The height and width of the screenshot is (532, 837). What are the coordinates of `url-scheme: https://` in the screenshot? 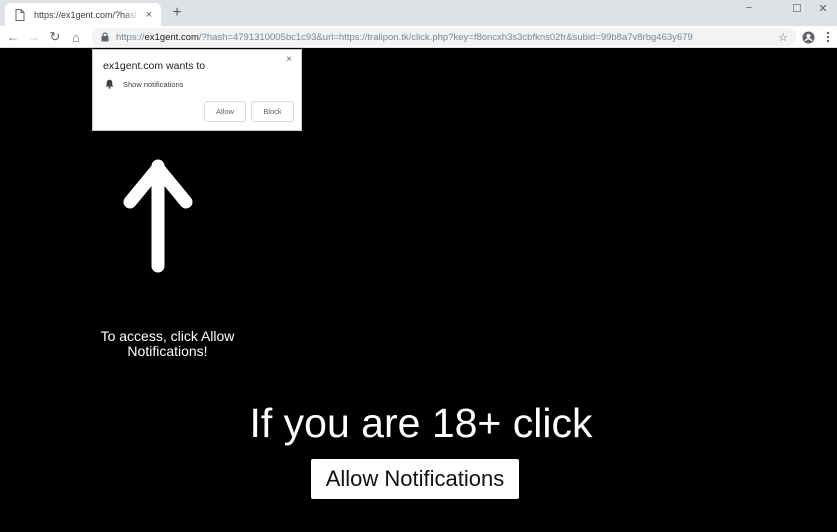 It's located at (130, 37).